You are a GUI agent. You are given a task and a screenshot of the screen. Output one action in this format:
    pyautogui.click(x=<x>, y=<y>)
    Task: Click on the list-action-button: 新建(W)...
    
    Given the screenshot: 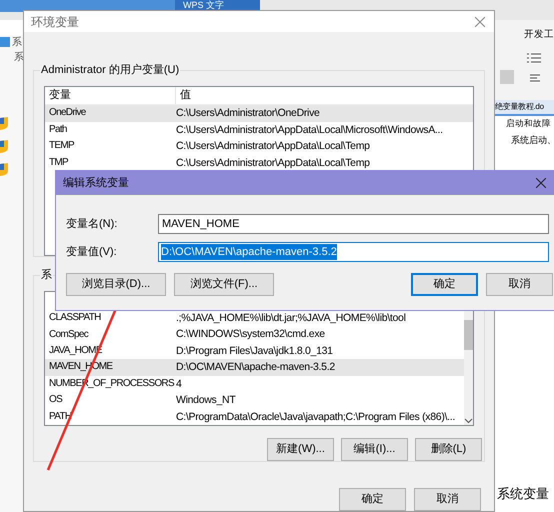 What is the action you would take?
    pyautogui.click(x=300, y=449)
    